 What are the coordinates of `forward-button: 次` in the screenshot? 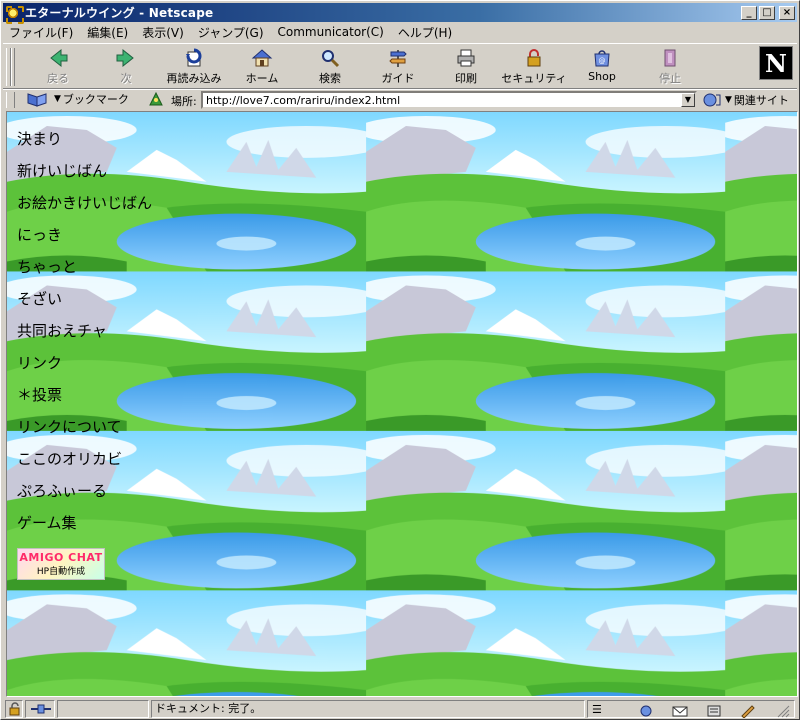 It's located at (126, 68).